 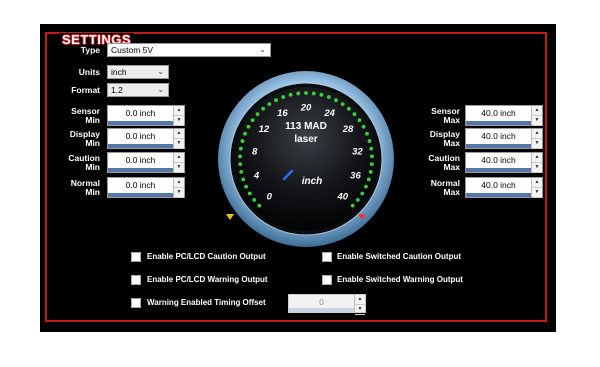 I want to click on switched-caution-label: Enable Switched Caution Output, so click(x=399, y=256).